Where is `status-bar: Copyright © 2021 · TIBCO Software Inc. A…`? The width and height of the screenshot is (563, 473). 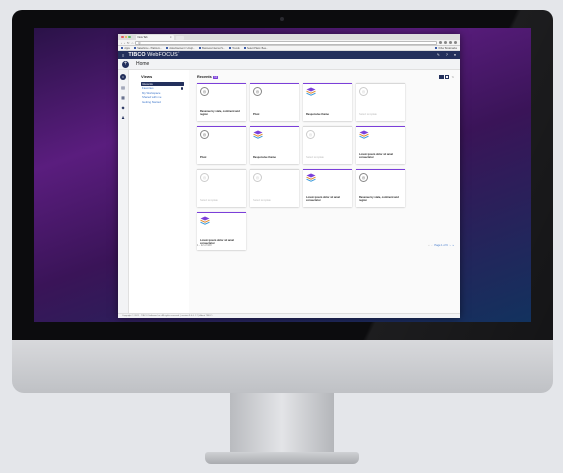
status-bar: Copyright © 2021 · TIBCO Software Inc. A… is located at coordinates (289, 315).